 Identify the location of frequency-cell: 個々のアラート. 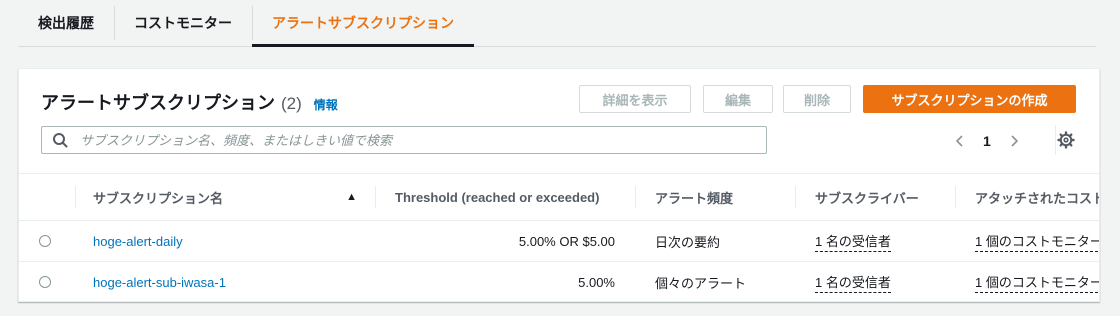
(701, 283).